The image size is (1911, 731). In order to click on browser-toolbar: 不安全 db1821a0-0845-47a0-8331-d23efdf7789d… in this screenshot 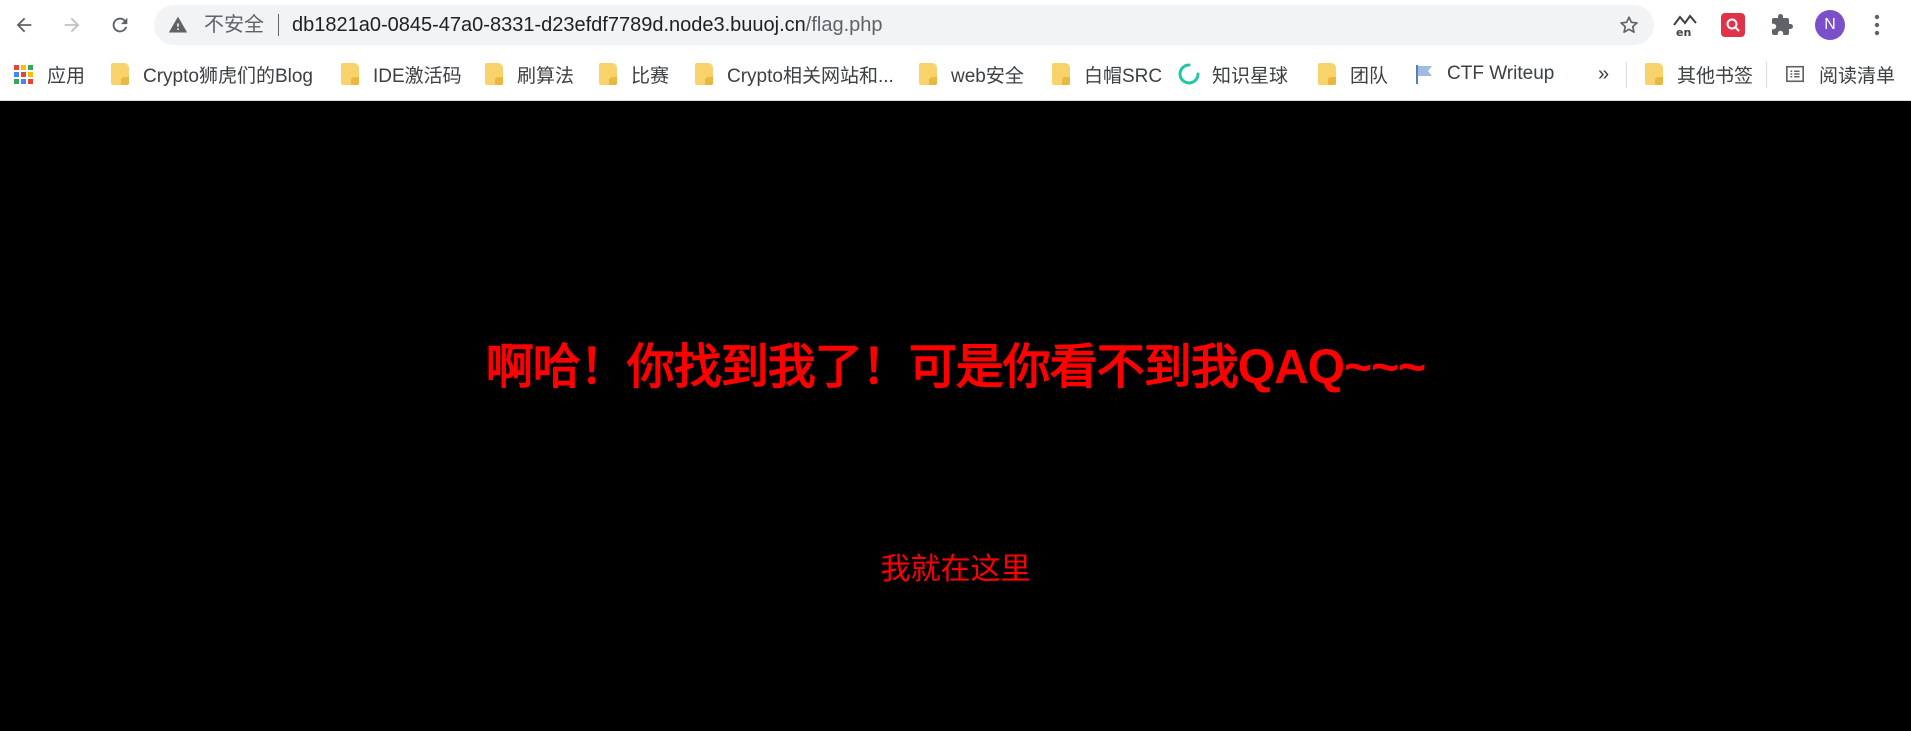, I will do `click(955, 25)`.